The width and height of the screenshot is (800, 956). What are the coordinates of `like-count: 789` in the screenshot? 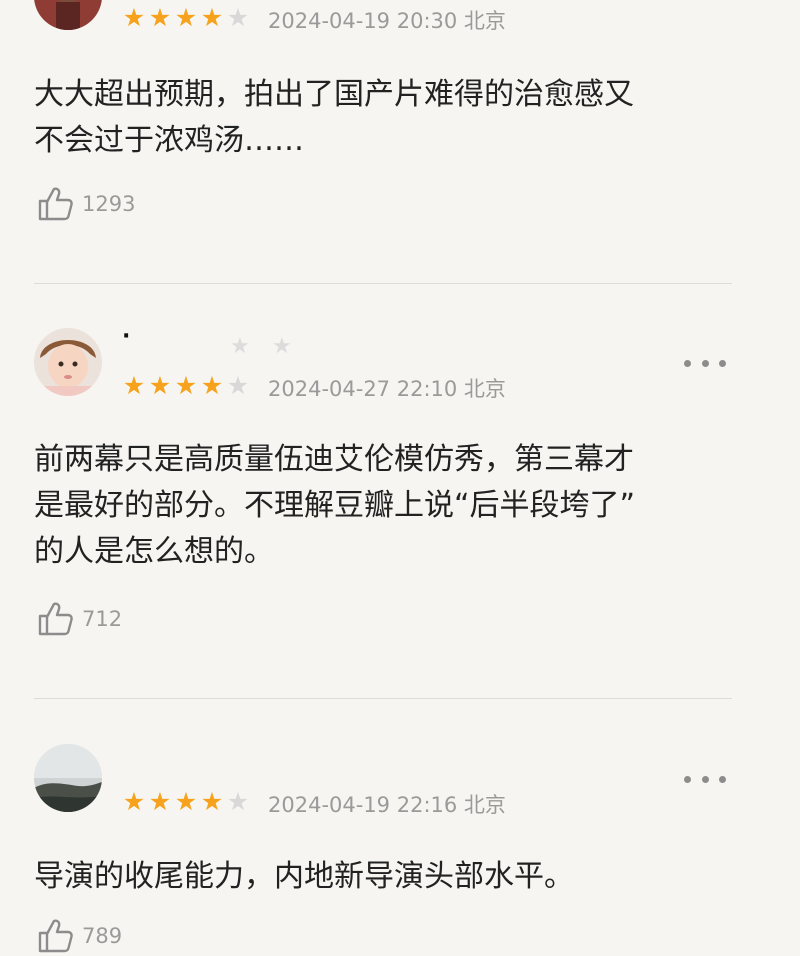 It's located at (102, 936).